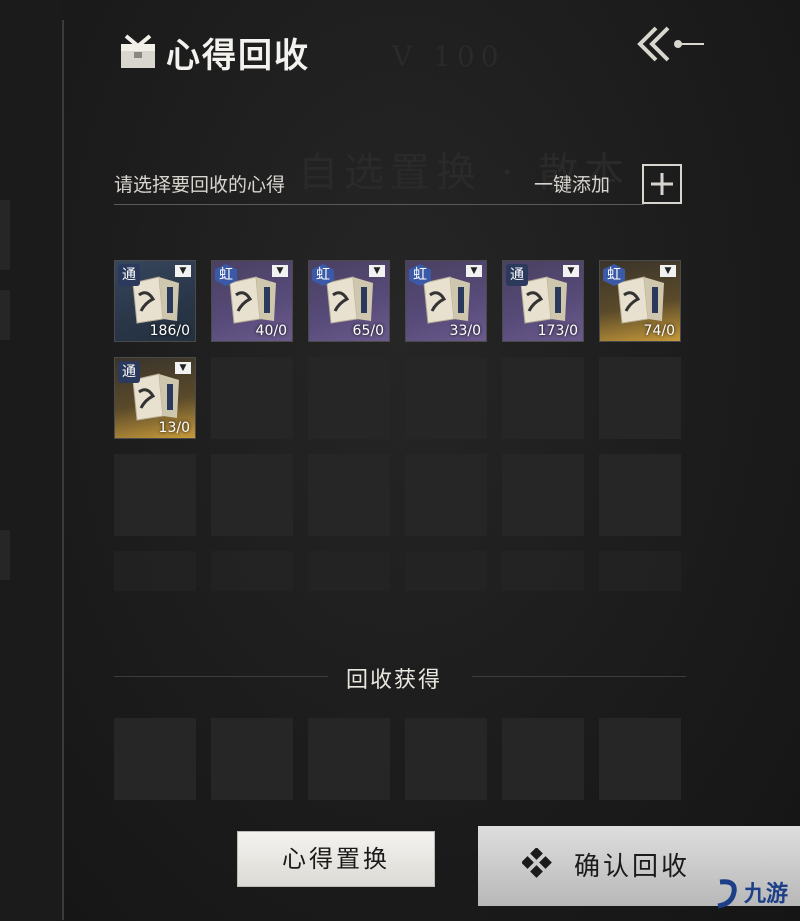  I want to click on insight-item: 虹 ▼ 74/0, so click(640, 301).